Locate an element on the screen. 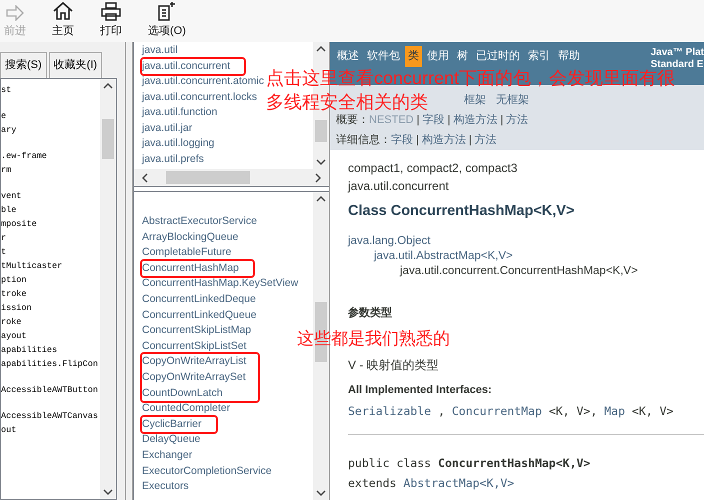 The width and height of the screenshot is (704, 500). class-link: DelayQueue is located at coordinates (171, 440).